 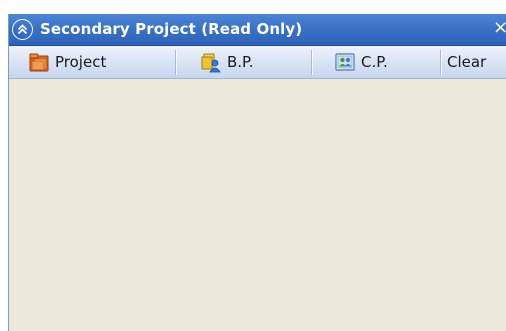 I want to click on project-folder-icon, so click(x=39, y=62).